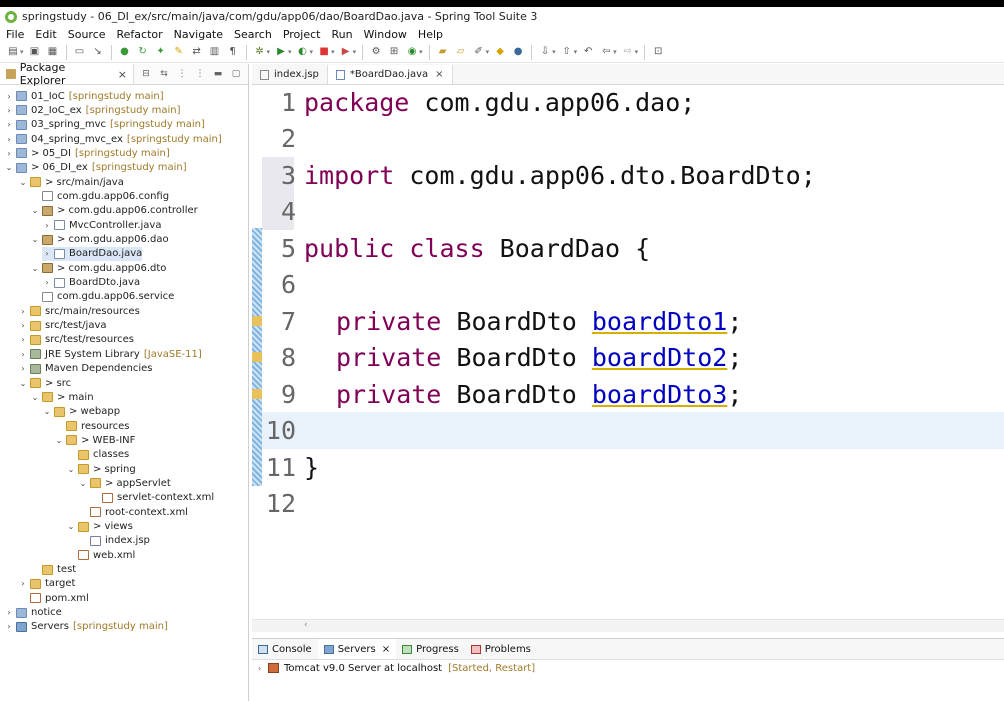  I want to click on tree-item: ⌄ > webapp, so click(81, 412).